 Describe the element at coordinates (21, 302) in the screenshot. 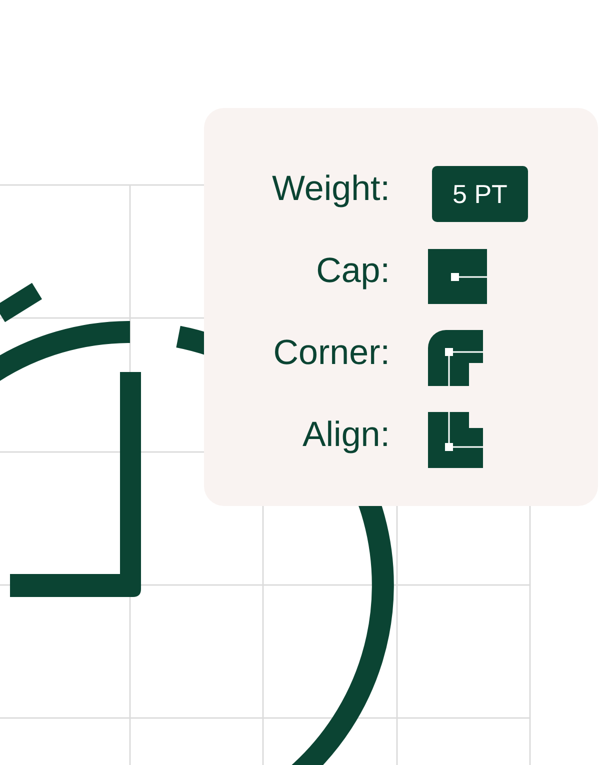

I see `line-dash` at that location.